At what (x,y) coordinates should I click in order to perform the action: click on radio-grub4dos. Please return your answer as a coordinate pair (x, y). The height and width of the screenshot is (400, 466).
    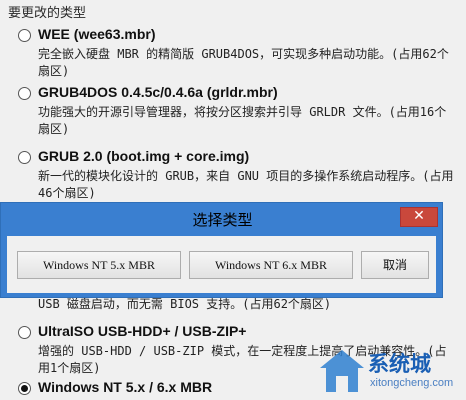
    Looking at the image, I should click on (24, 93).